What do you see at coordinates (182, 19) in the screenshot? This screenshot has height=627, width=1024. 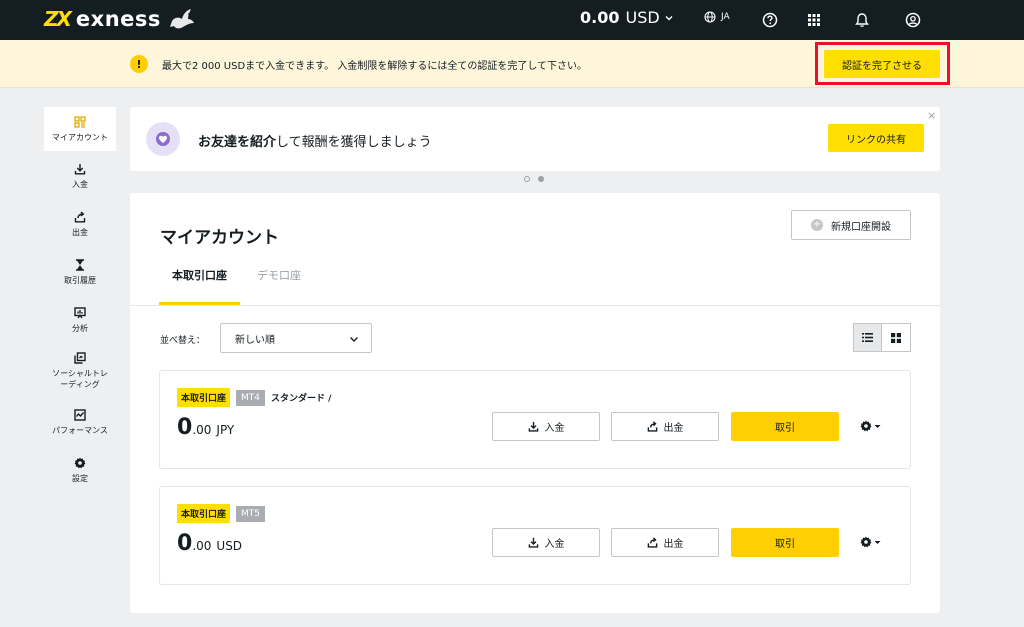 I see `dove-icon` at bounding box center [182, 19].